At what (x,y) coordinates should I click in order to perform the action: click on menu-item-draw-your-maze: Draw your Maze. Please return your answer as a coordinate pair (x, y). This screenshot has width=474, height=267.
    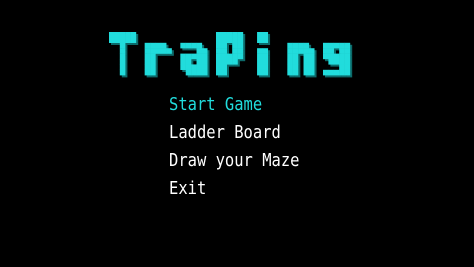
    Looking at the image, I should click on (234, 161).